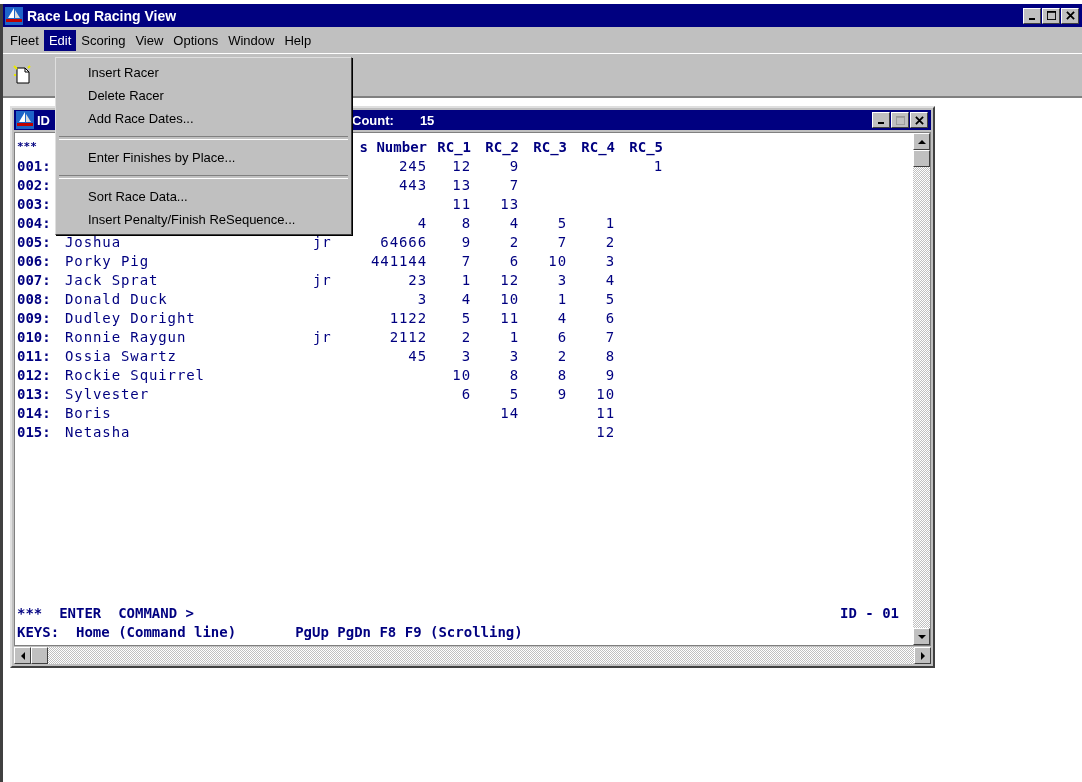  I want to click on sail-number: 23, so click(417, 279).